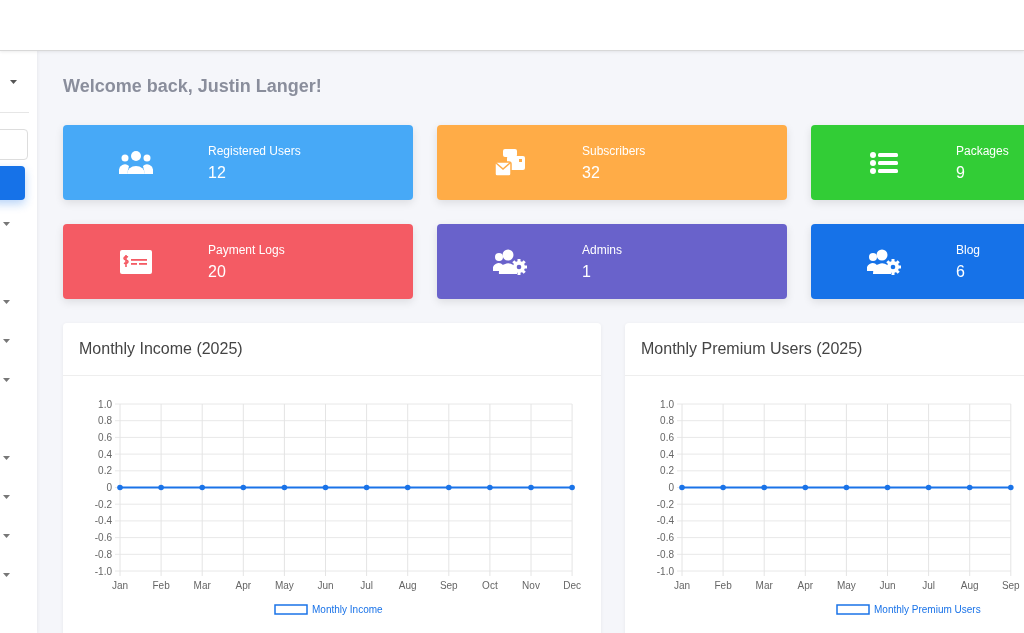 The image size is (1024, 633). I want to click on legend-label: Monthly Premium Users, so click(927, 609).